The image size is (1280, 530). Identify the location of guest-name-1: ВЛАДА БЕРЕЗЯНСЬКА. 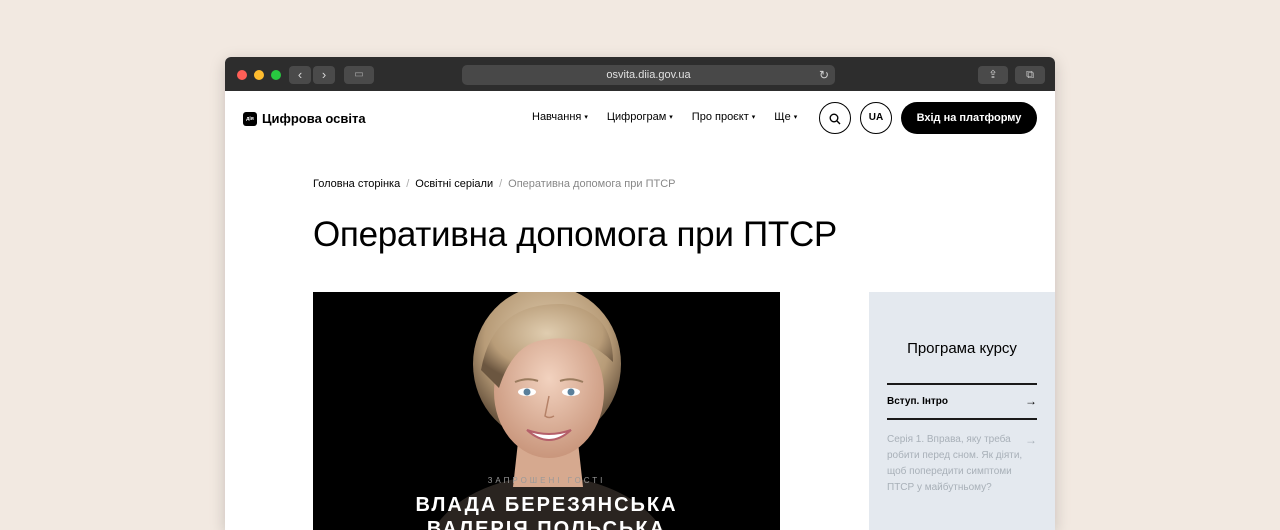
(546, 505).